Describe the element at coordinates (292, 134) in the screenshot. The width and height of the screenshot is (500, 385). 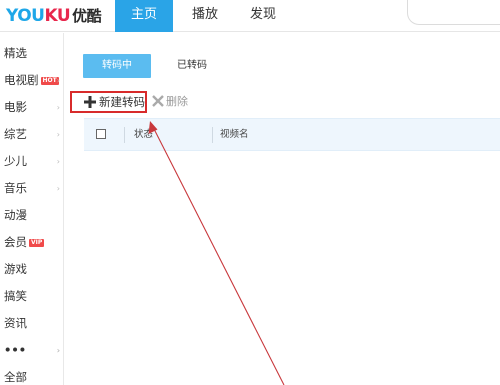
I see `table-header: 状态 视频名` at that location.